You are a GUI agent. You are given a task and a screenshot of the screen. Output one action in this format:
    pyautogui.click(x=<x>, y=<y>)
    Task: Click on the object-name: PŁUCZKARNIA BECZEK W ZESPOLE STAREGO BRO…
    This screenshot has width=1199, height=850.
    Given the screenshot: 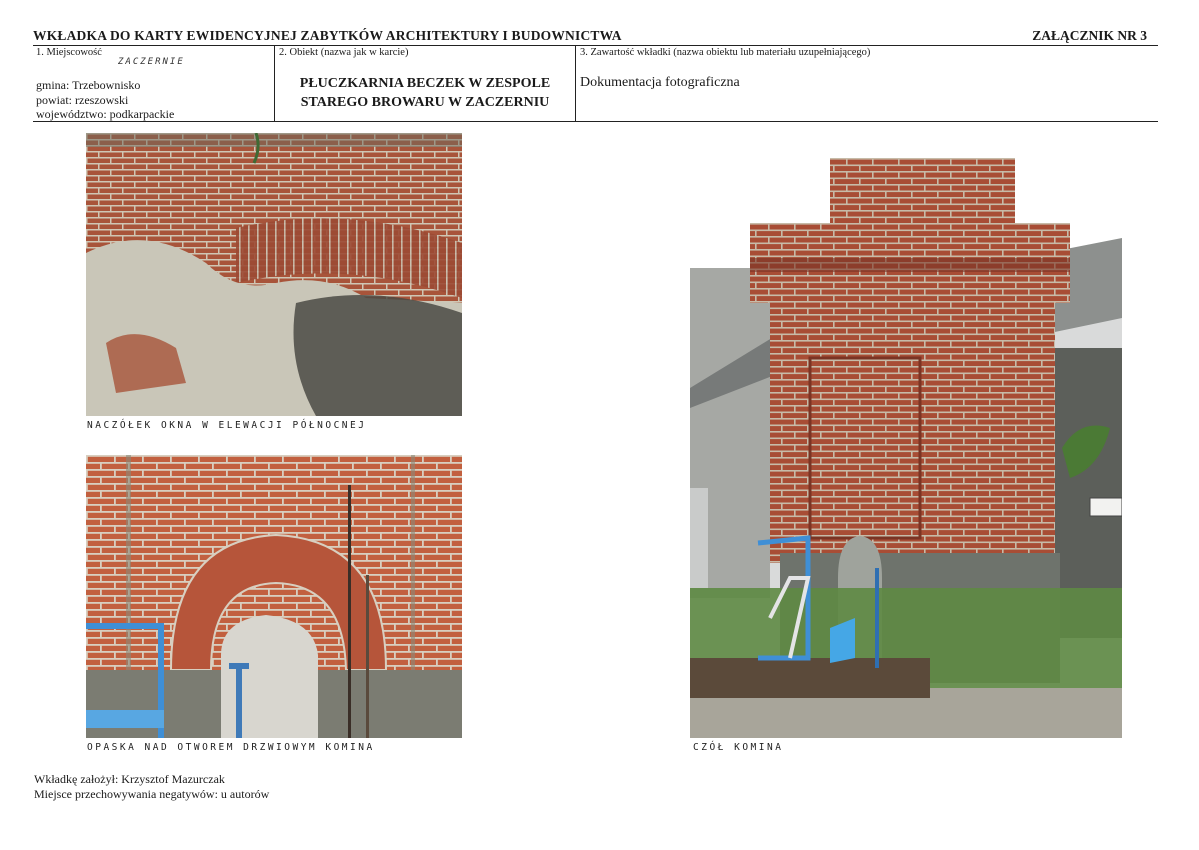 What is the action you would take?
    pyautogui.click(x=425, y=93)
    